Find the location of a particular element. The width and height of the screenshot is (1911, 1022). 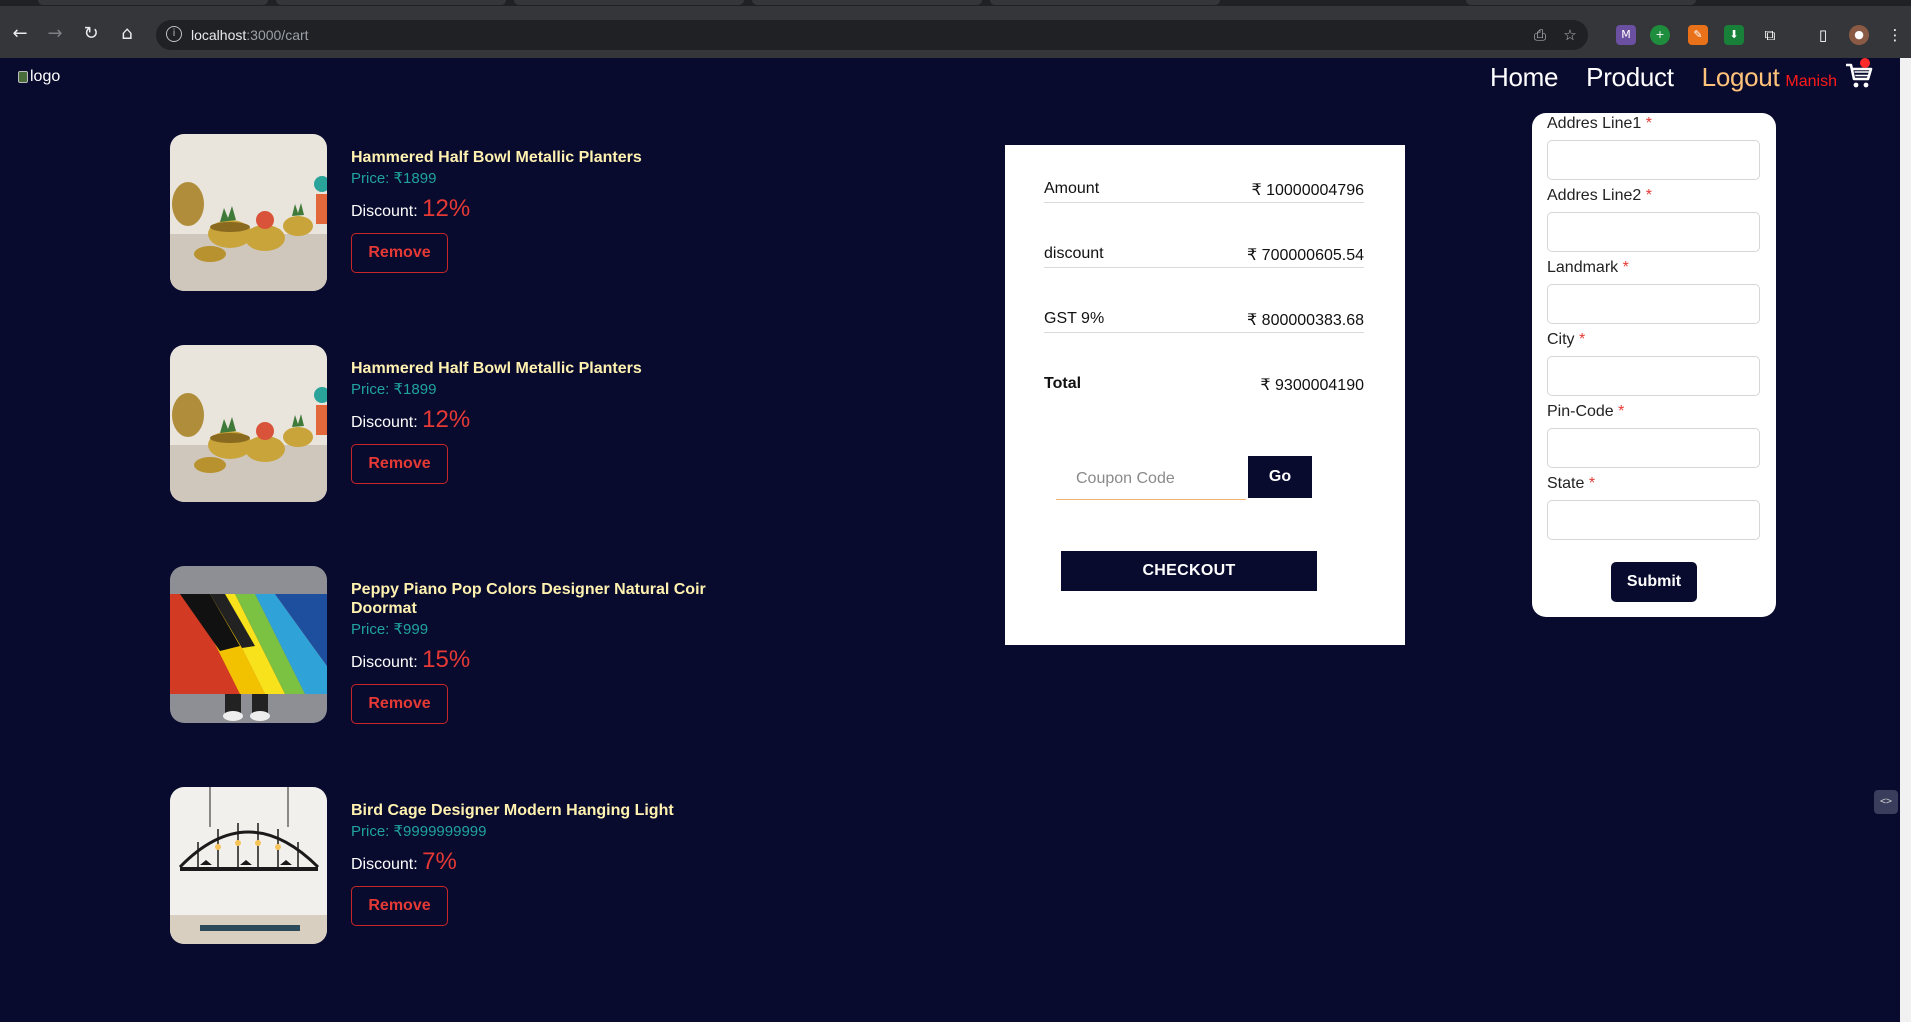

browser-menu-icon: ⋮ is located at coordinates (1895, 35).